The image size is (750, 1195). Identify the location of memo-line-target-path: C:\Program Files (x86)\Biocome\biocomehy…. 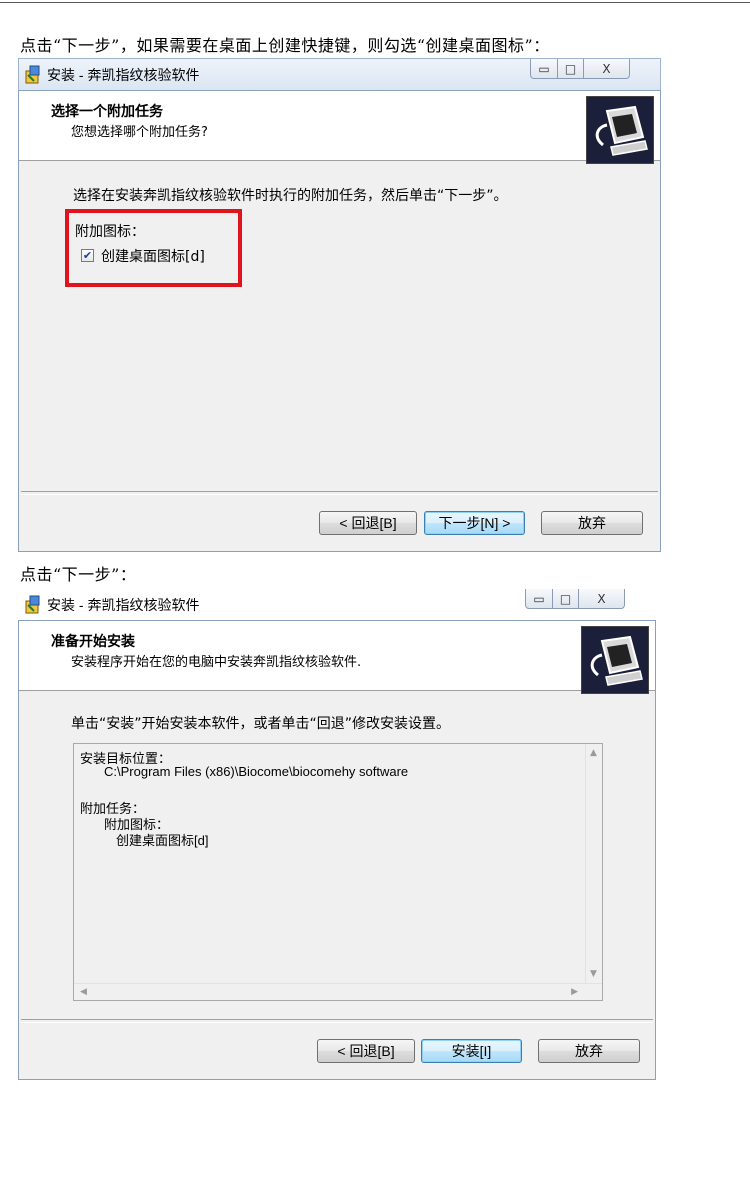
(256, 771).